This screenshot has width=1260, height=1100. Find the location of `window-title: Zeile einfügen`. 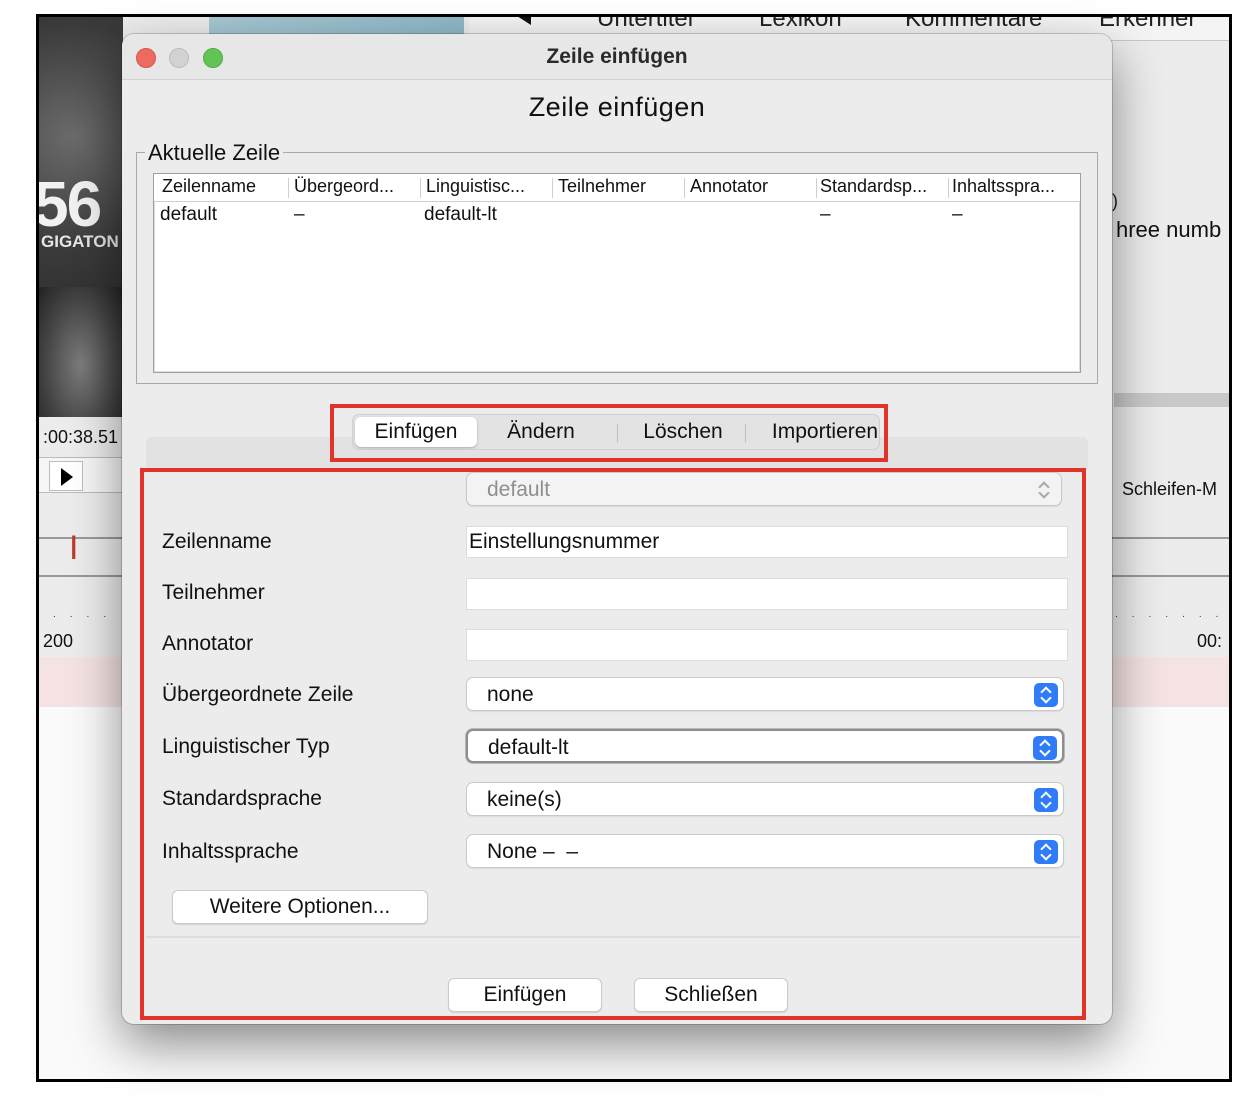

window-title: Zeile einfügen is located at coordinates (617, 56).